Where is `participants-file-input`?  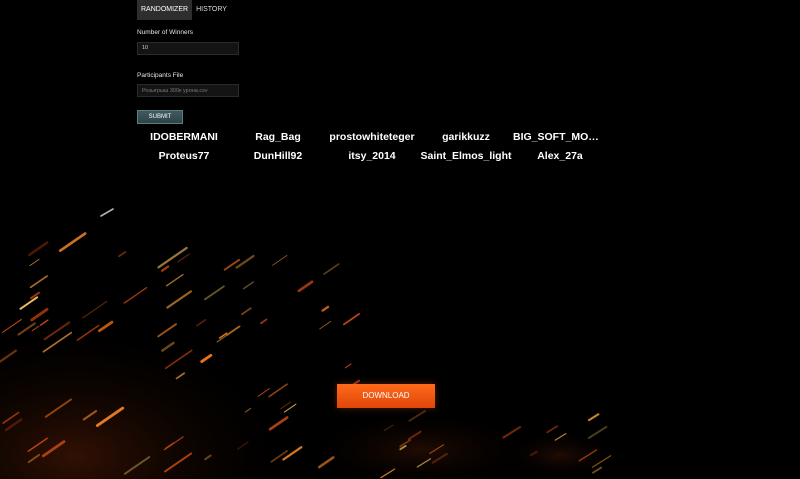
participants-file-input is located at coordinates (188, 90).